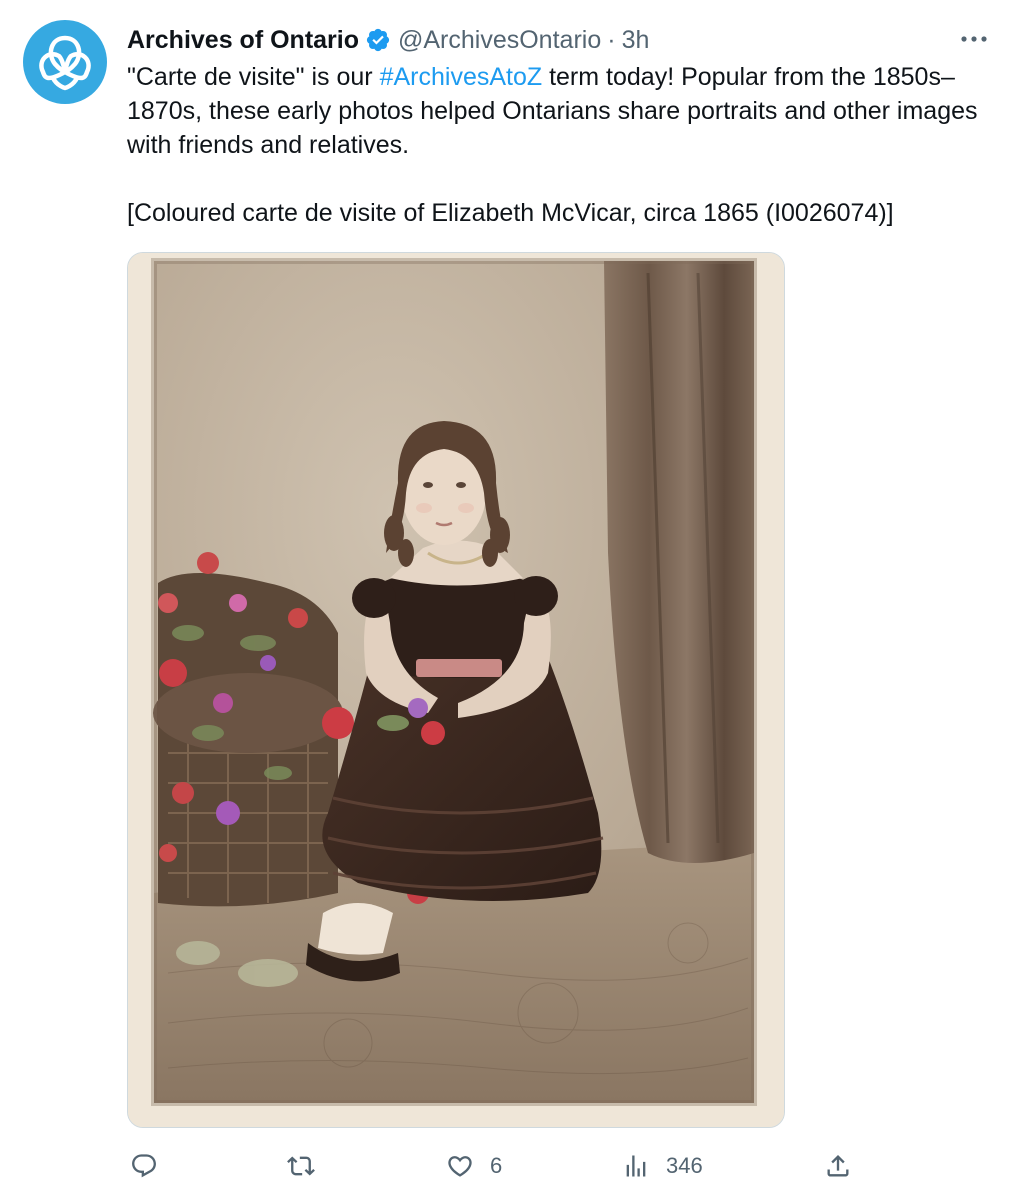 This screenshot has width=1015, height=1200. Describe the element at coordinates (378, 40) in the screenshot. I see `verified-badge-icon` at that location.